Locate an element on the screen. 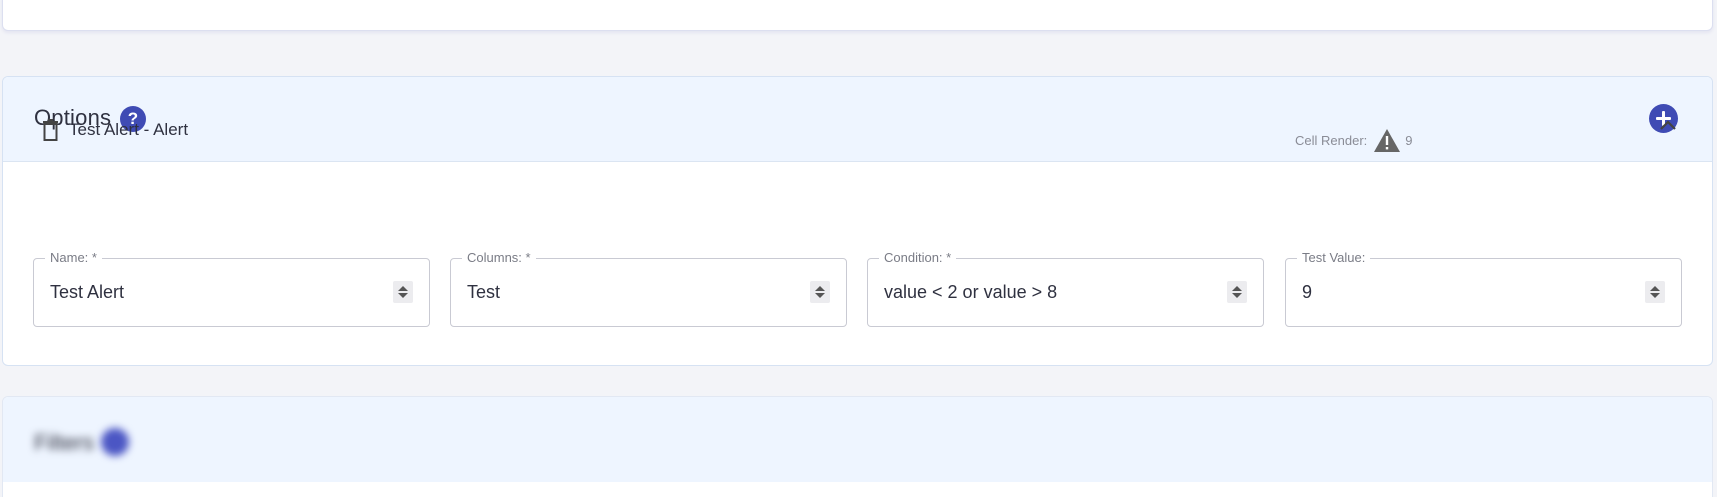  warning-icon is located at coordinates (1387, 140).